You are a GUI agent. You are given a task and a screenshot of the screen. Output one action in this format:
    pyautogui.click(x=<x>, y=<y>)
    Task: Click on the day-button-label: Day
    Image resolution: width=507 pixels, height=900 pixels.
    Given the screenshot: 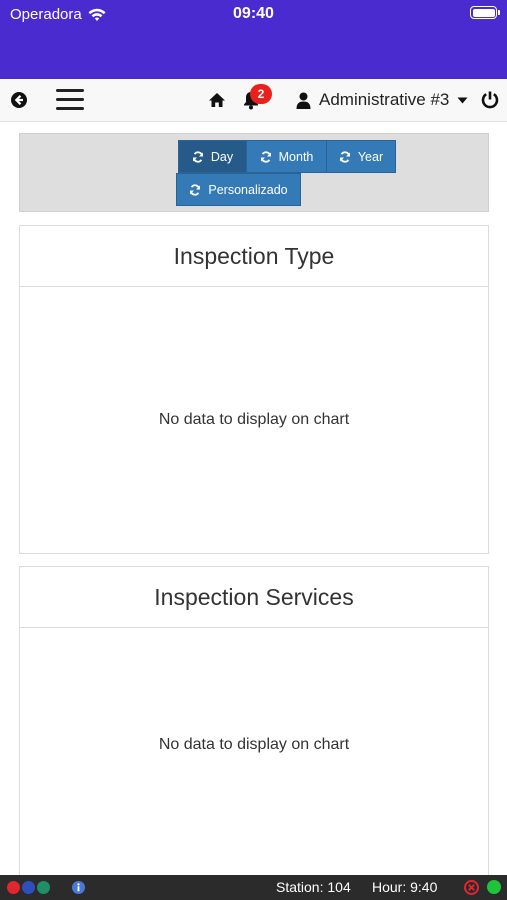 What is the action you would take?
    pyautogui.click(x=222, y=156)
    